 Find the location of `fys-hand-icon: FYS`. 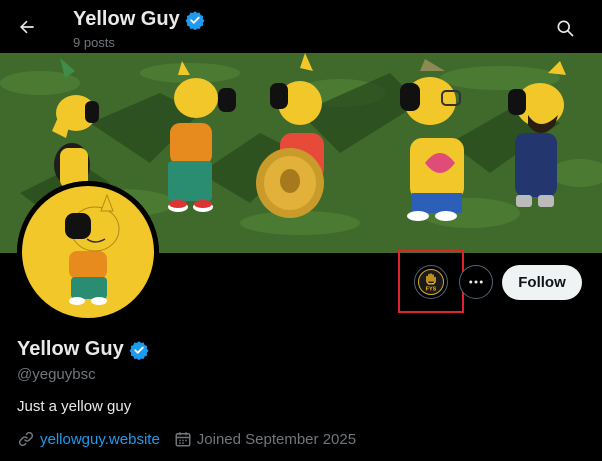

fys-hand-icon: FYS is located at coordinates (431, 282).